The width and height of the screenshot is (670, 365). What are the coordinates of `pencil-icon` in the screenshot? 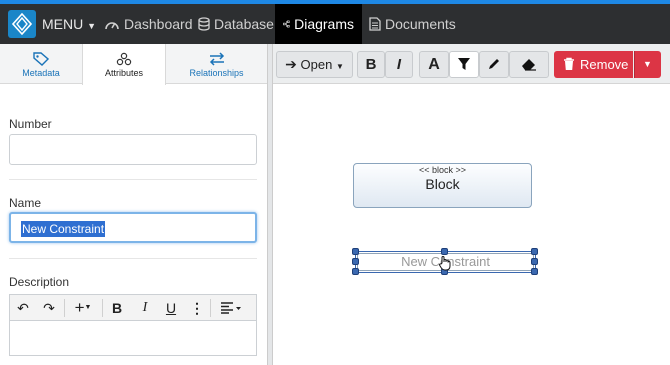 It's located at (494, 64).